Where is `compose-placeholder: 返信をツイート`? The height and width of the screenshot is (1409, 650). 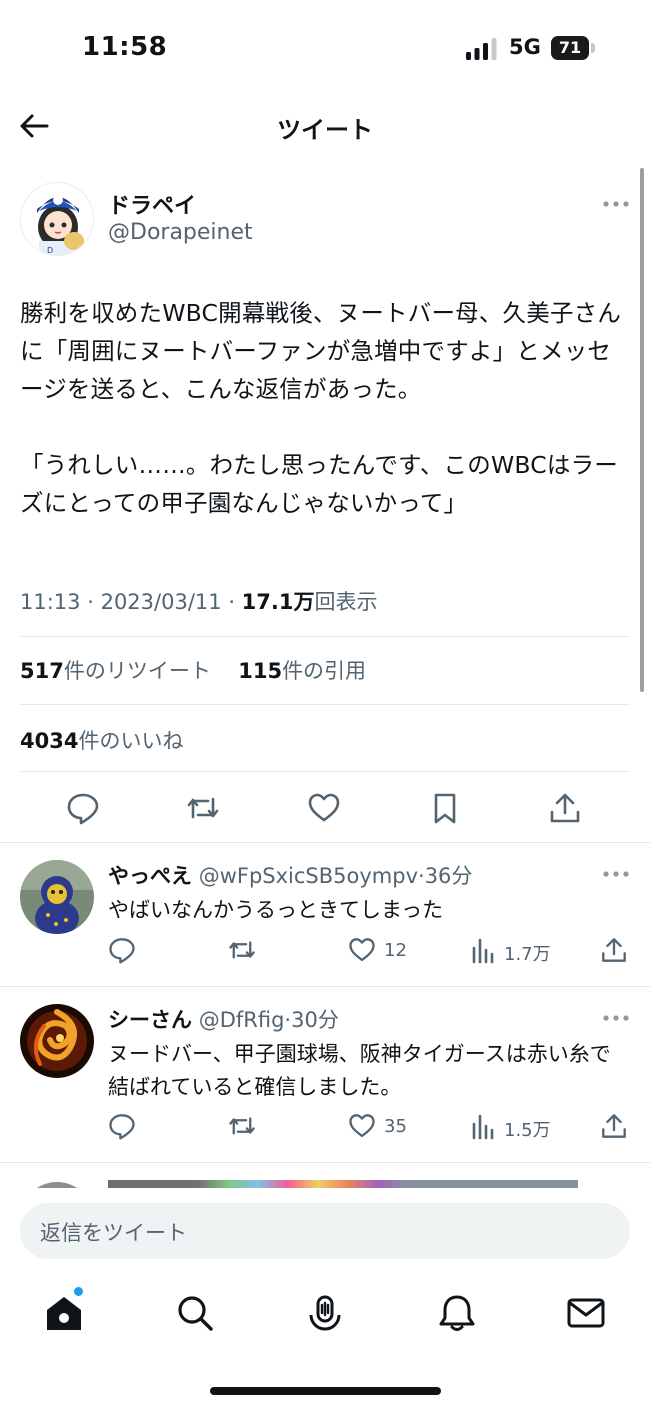
compose-placeholder: 返信をツイート is located at coordinates (113, 1233).